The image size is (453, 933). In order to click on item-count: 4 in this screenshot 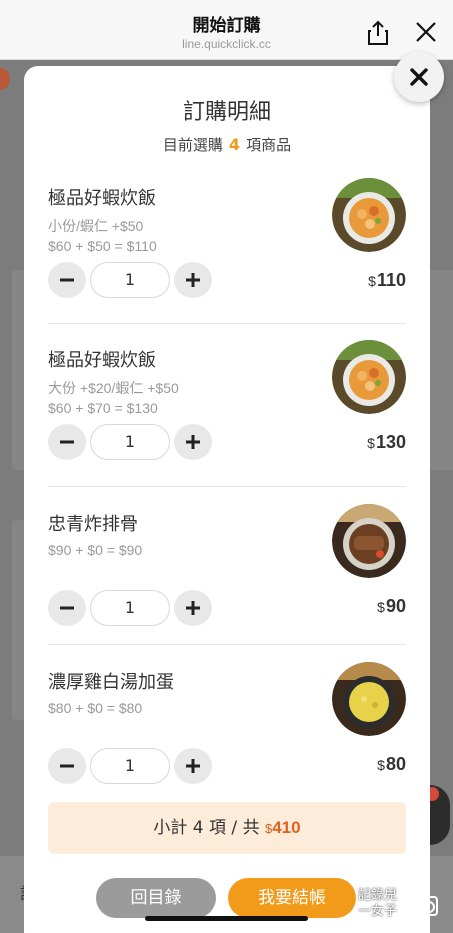, I will do `click(234, 144)`.